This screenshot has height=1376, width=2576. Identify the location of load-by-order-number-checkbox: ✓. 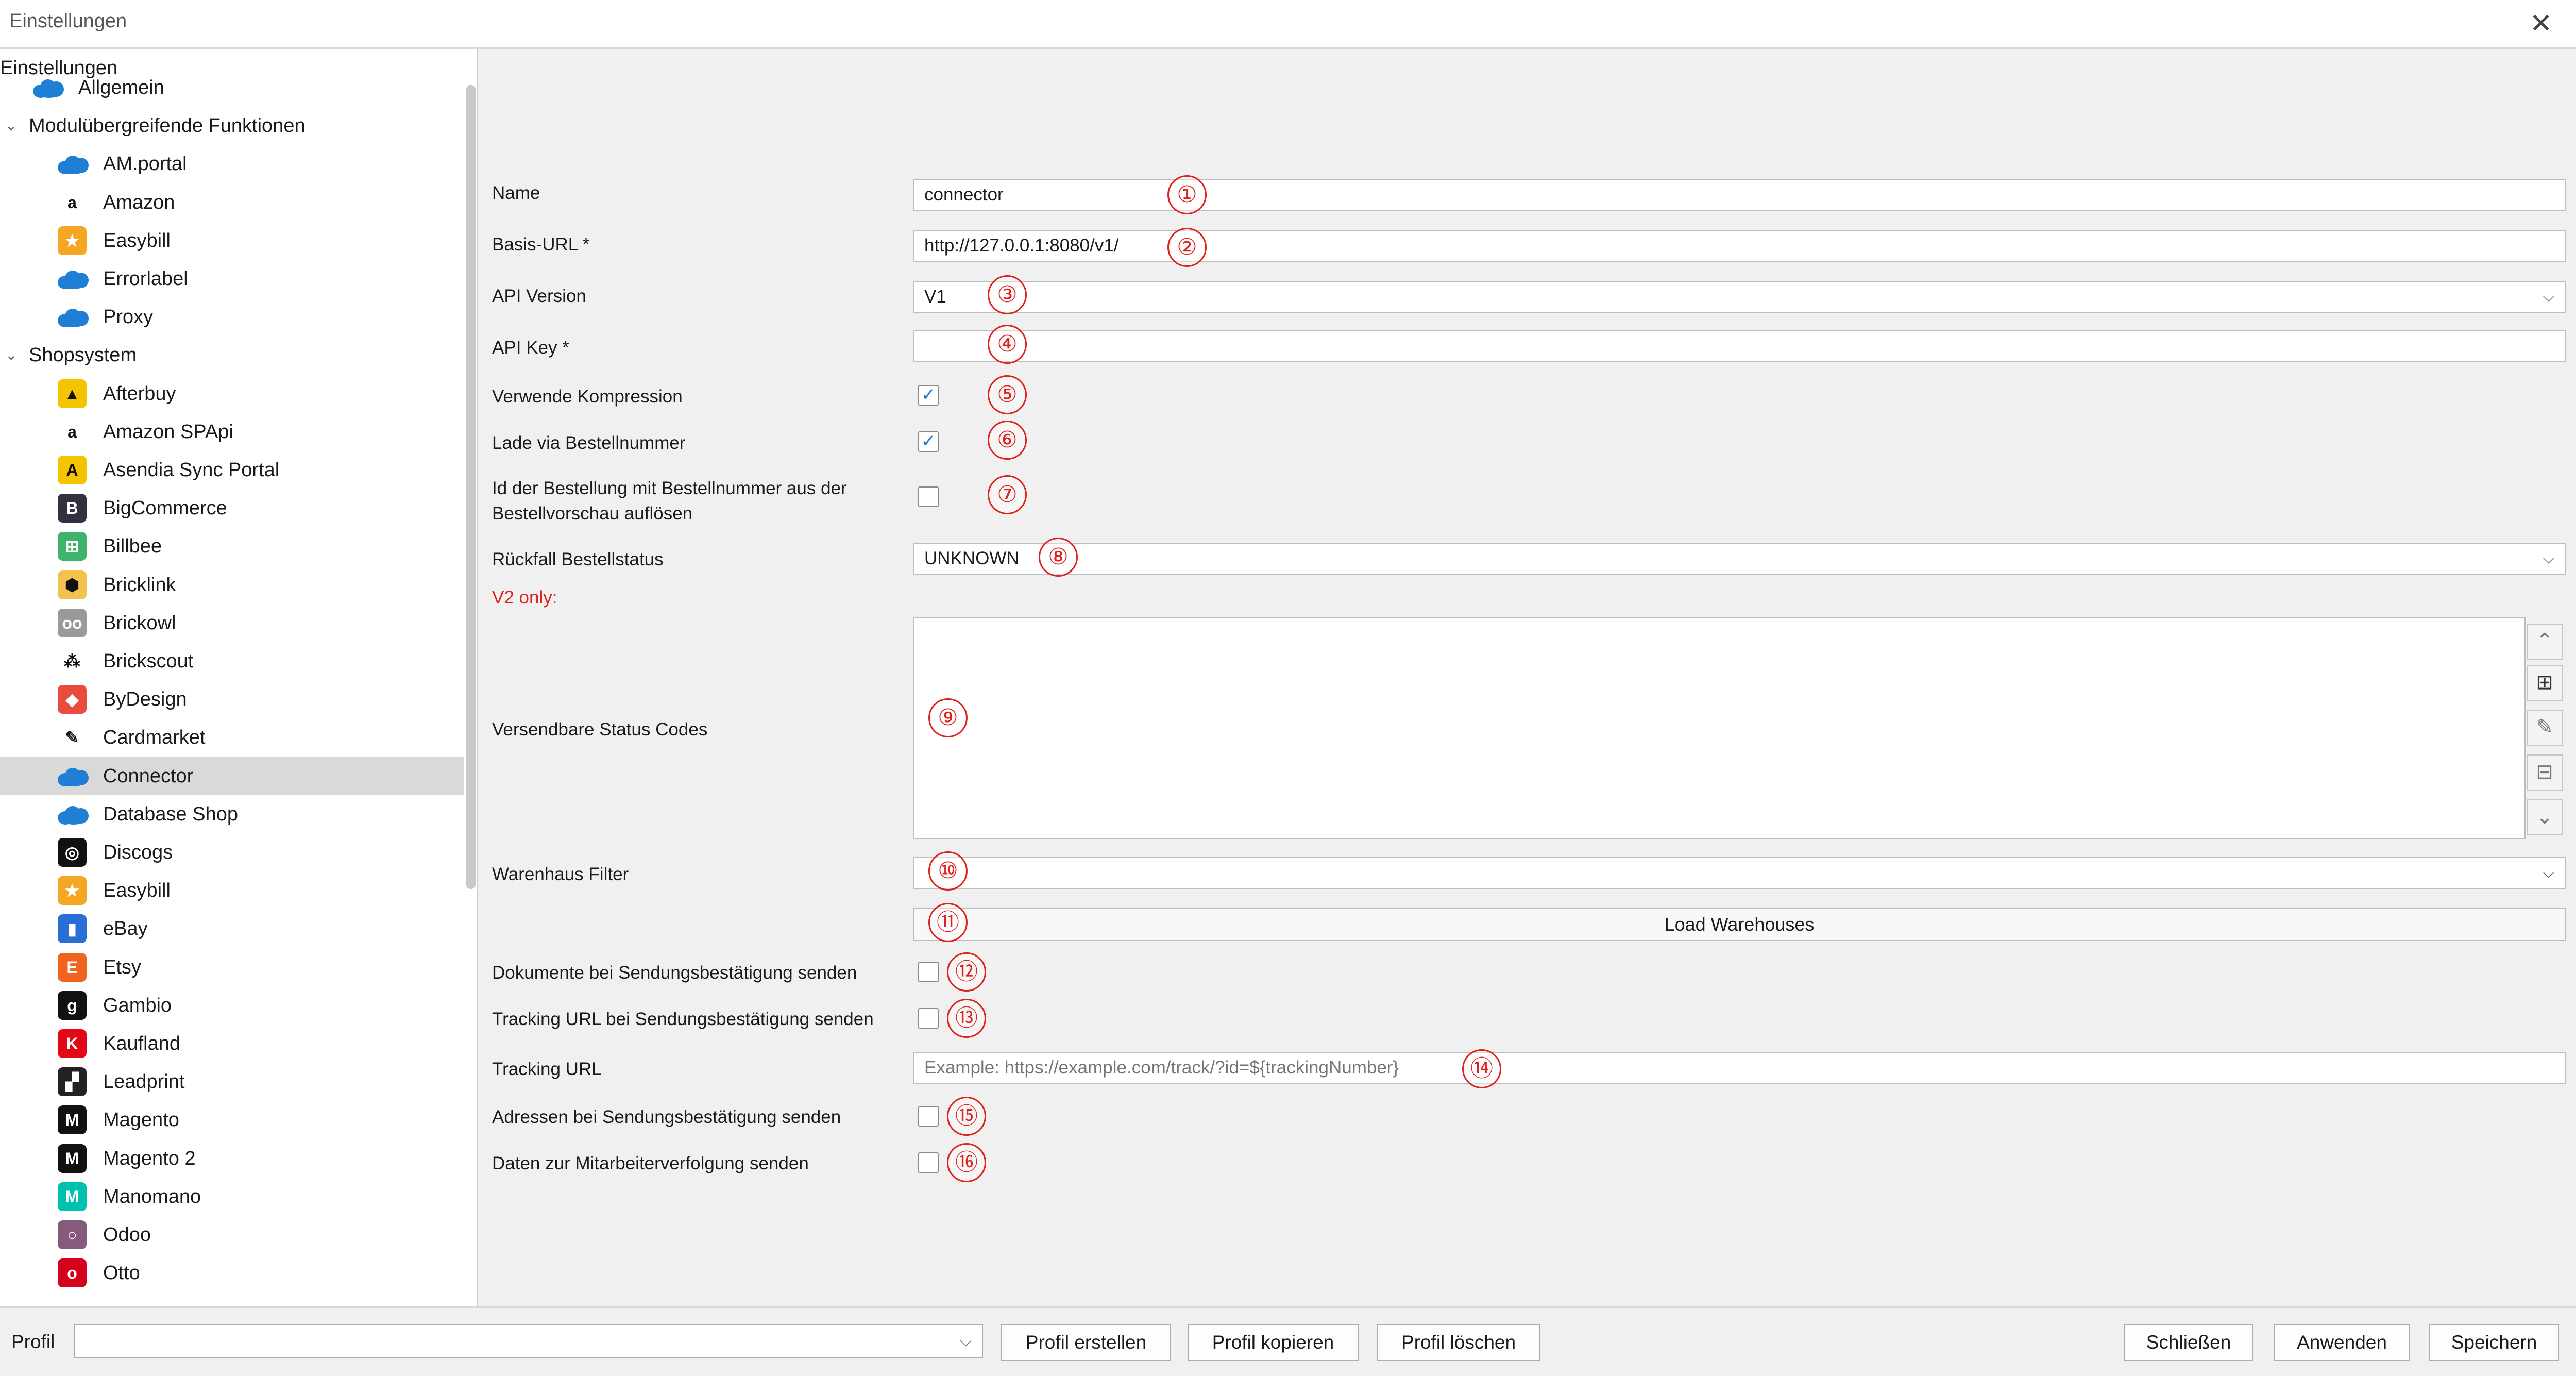
(928, 441).